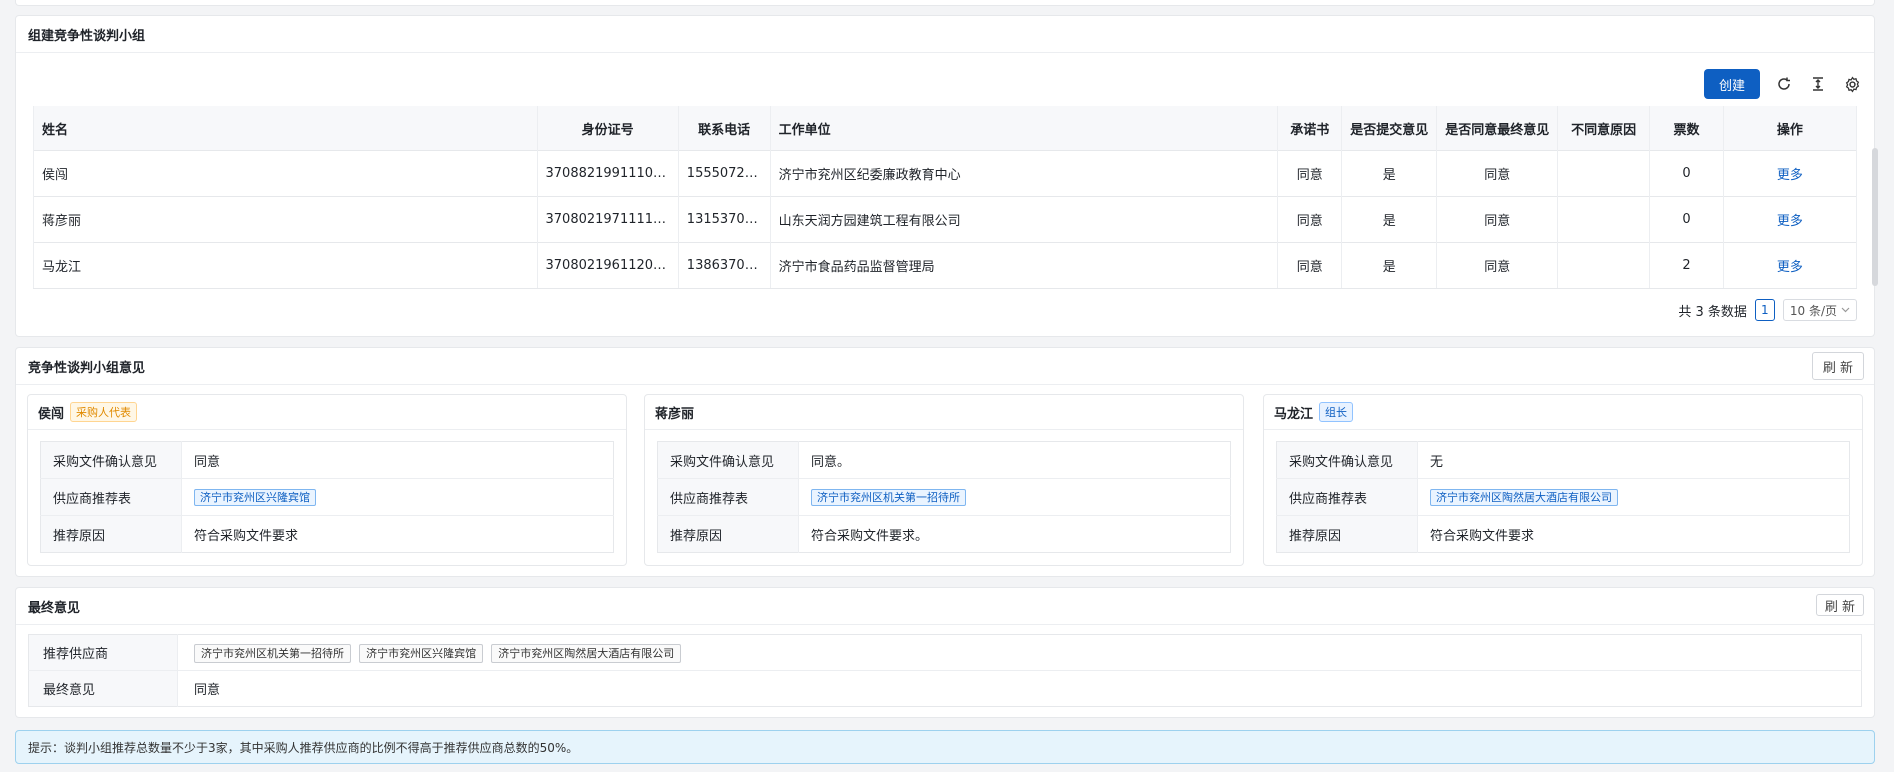  What do you see at coordinates (945, 3) in the screenshot?
I see `previous-card-bottom` at bounding box center [945, 3].